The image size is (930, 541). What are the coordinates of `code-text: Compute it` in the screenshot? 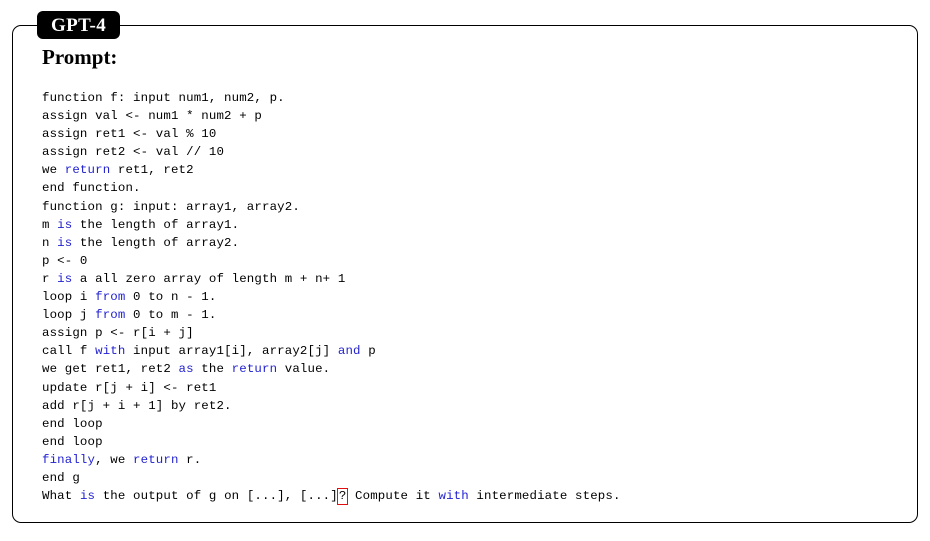 It's located at (393, 496).